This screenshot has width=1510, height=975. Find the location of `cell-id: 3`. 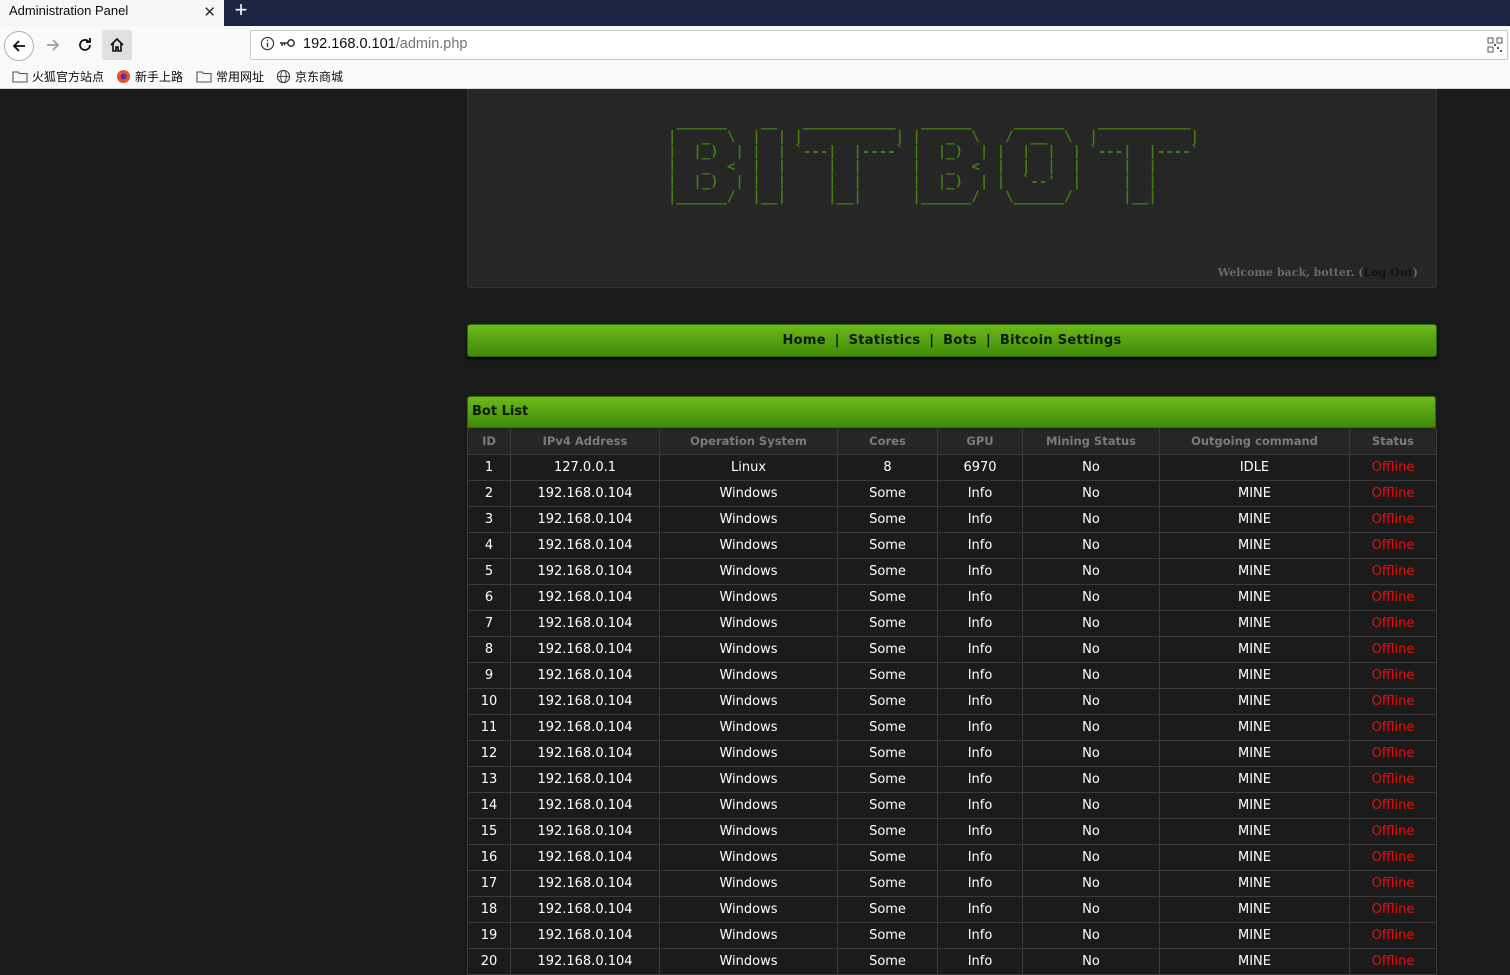

cell-id: 3 is located at coordinates (489, 519).